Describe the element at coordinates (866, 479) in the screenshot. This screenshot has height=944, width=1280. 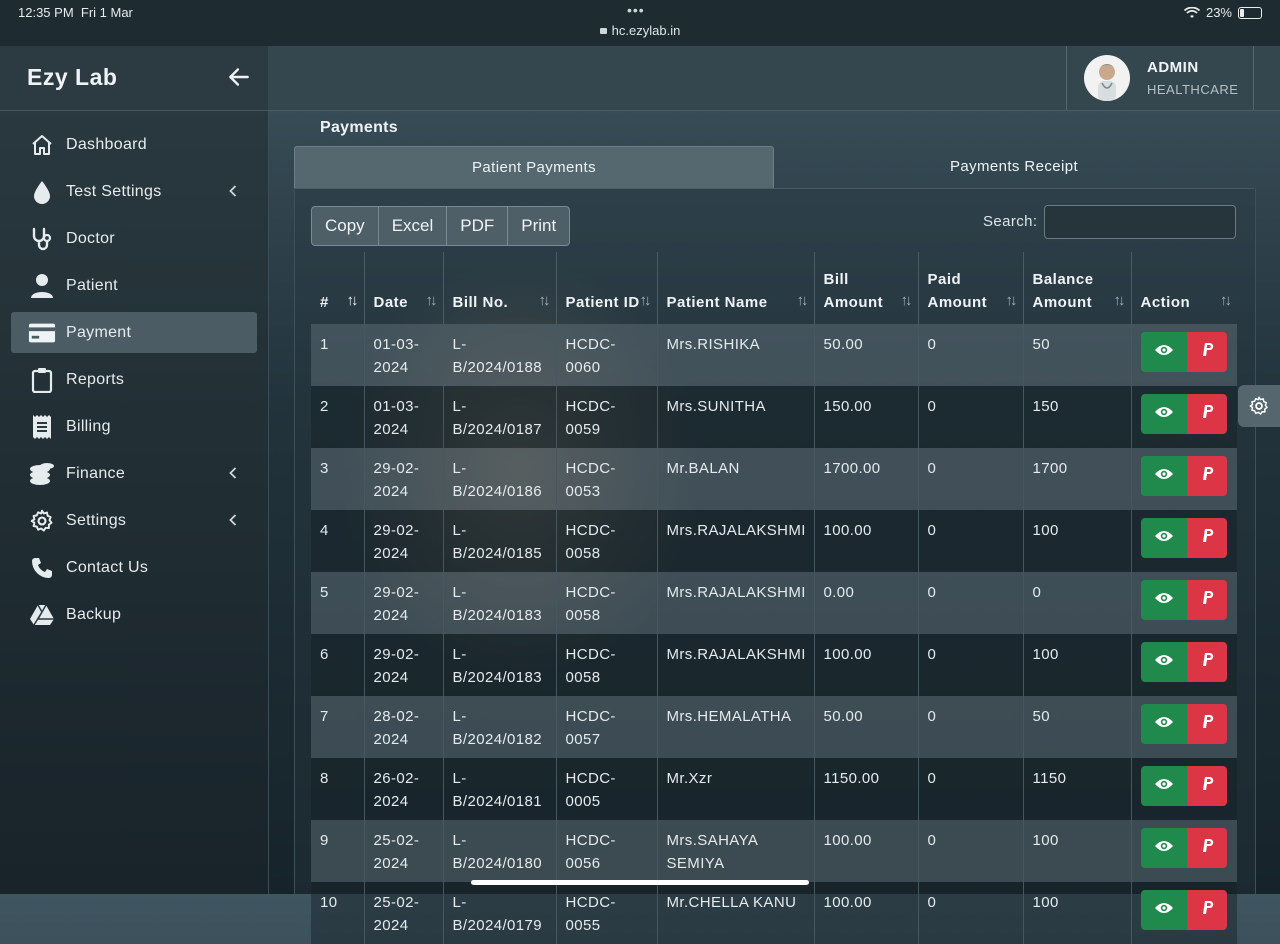
I see `cell-bill-amt: 1700.00` at that location.